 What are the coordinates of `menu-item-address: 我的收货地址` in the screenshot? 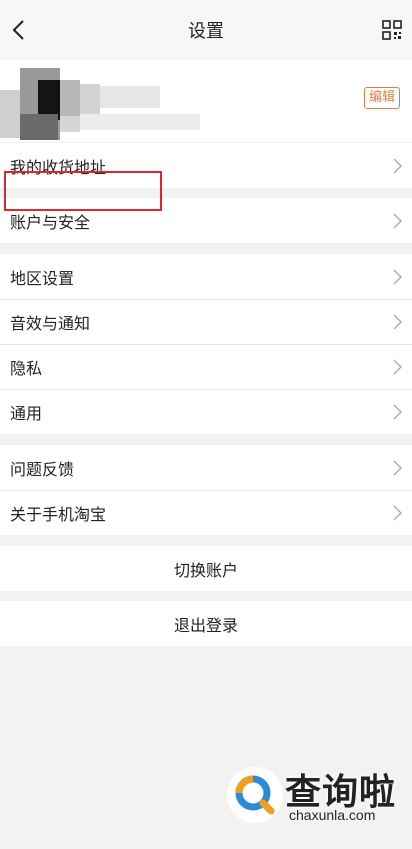 It's located at (206, 165).